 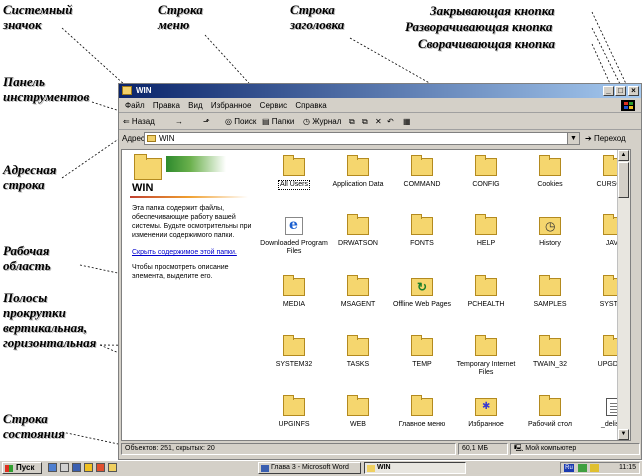 I want to click on menu-file: Файл, so click(x=135, y=105).